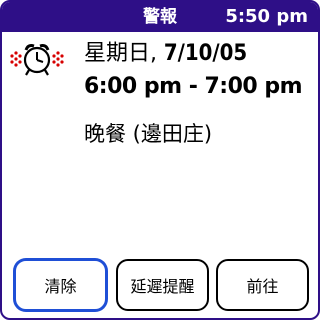  I want to click on goto-button: 前往, so click(262, 285).